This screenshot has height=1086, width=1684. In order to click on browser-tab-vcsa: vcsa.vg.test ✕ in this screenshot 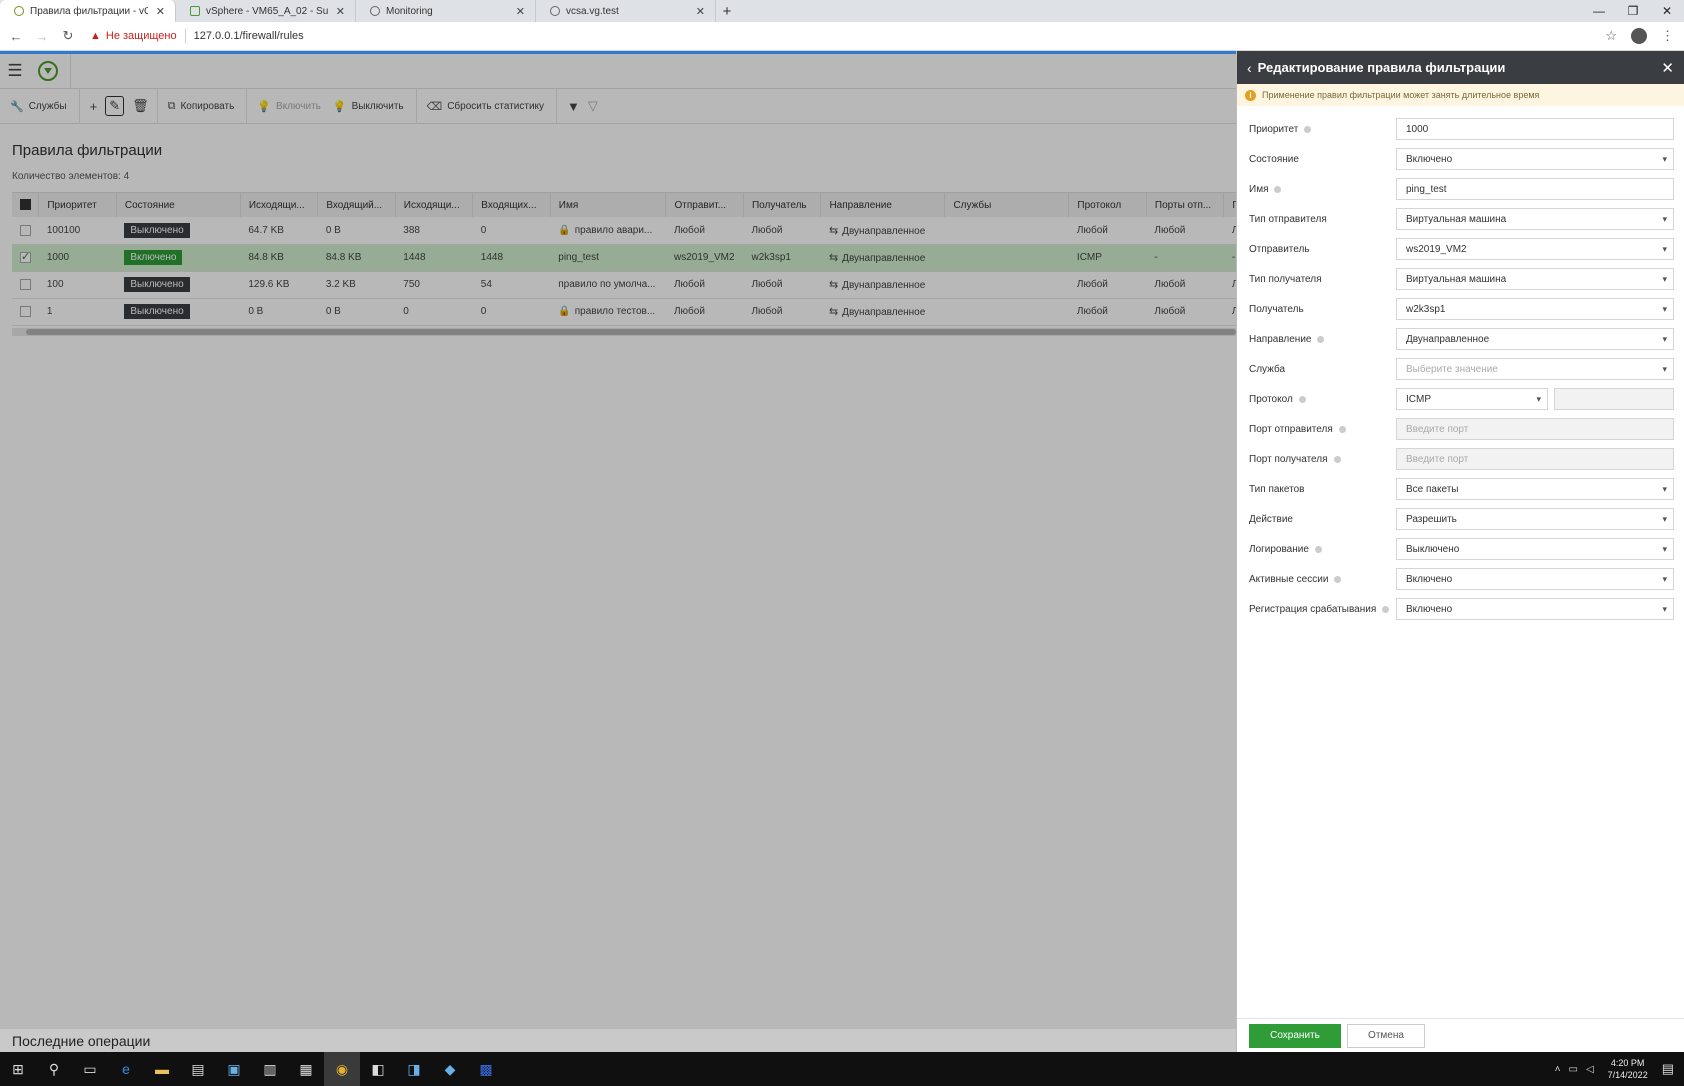, I will do `click(626, 11)`.